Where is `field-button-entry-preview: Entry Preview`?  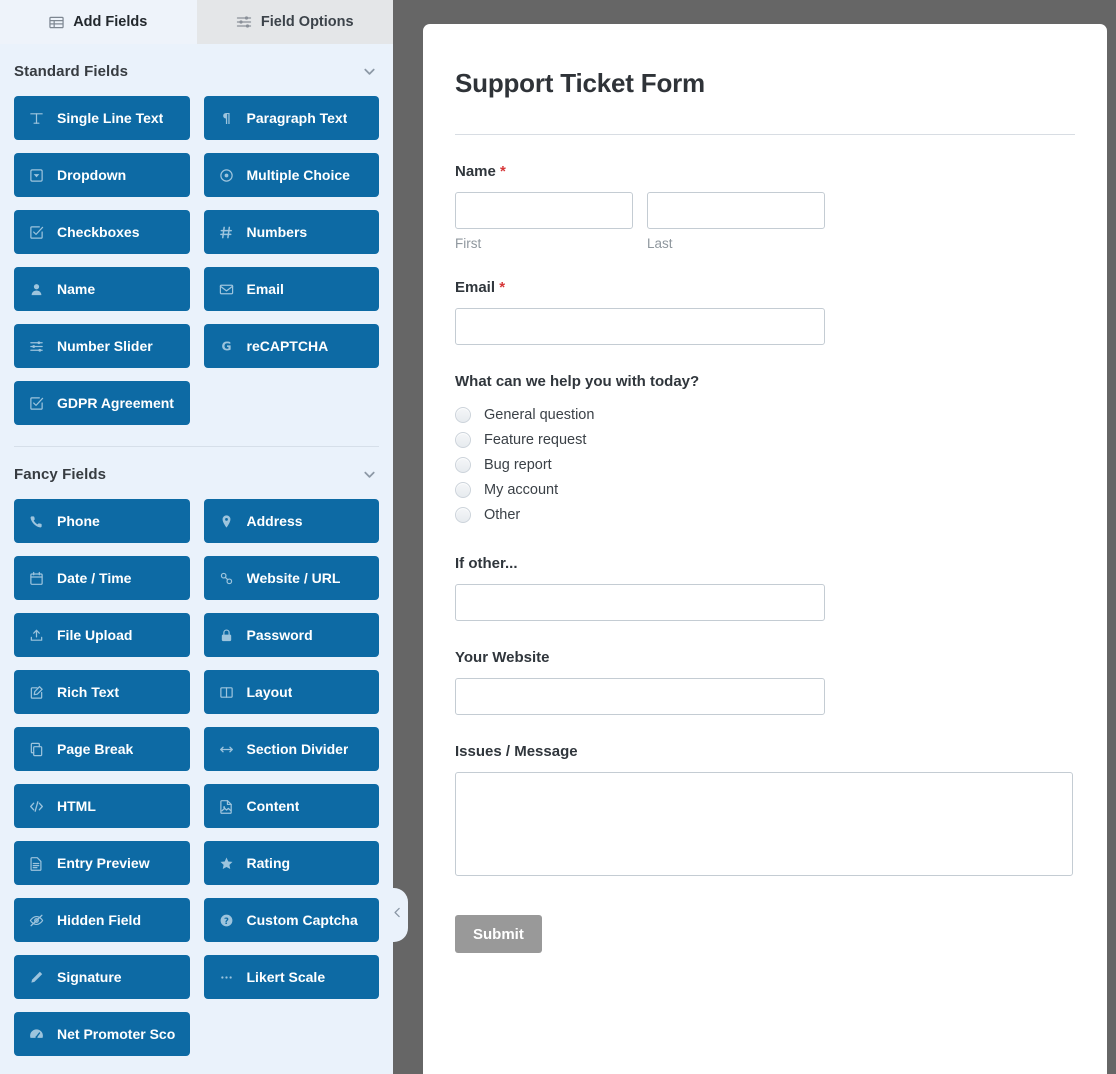
field-button-entry-preview: Entry Preview is located at coordinates (102, 863).